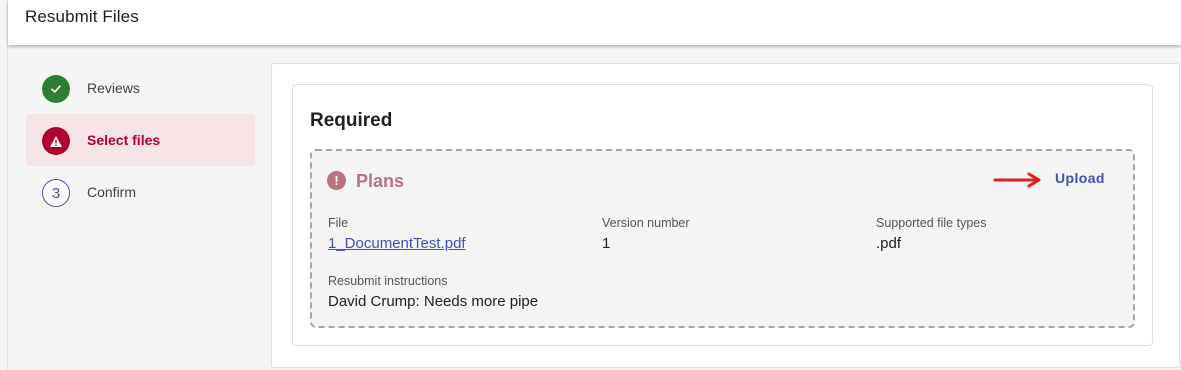  I want to click on step-select-files: Select files, so click(140, 140).